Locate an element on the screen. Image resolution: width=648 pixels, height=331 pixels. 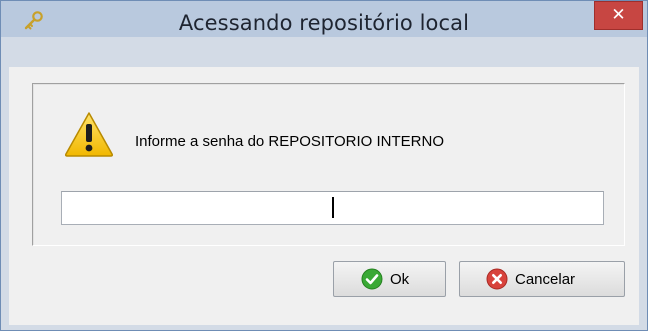
cancel-button-label: Cancelar is located at coordinates (545, 279).